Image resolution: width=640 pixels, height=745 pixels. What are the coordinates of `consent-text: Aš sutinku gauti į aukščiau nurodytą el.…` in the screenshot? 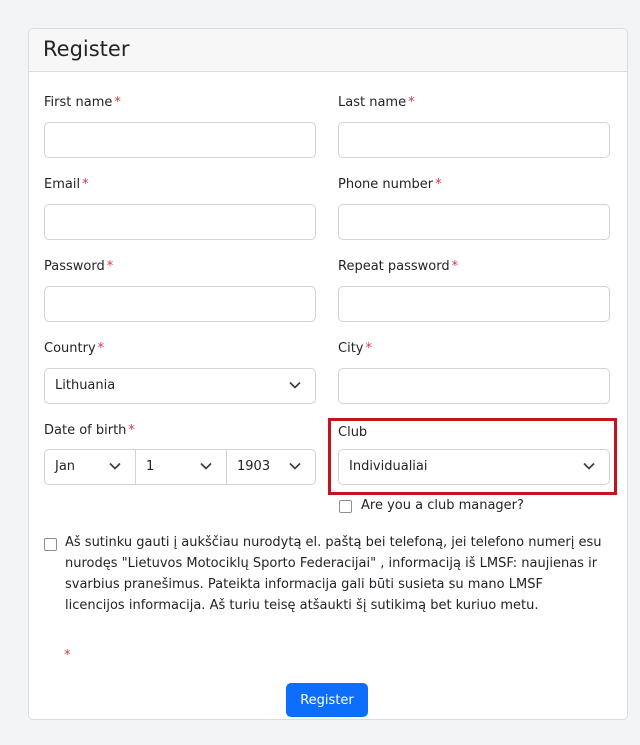 It's located at (333, 574).